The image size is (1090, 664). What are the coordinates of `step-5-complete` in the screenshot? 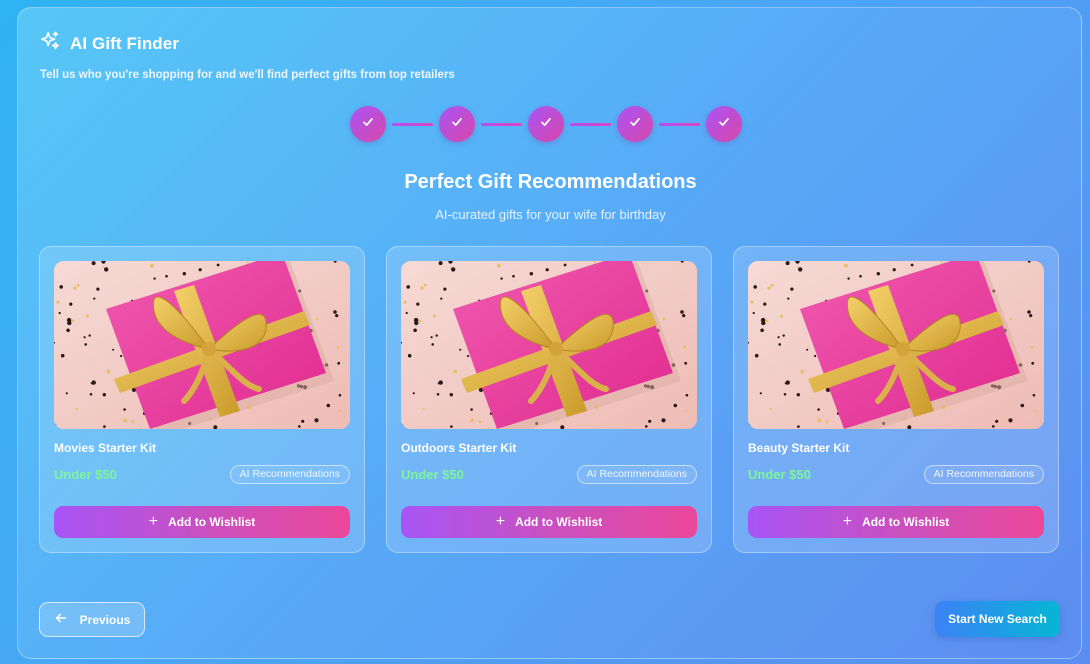 It's located at (724, 124).